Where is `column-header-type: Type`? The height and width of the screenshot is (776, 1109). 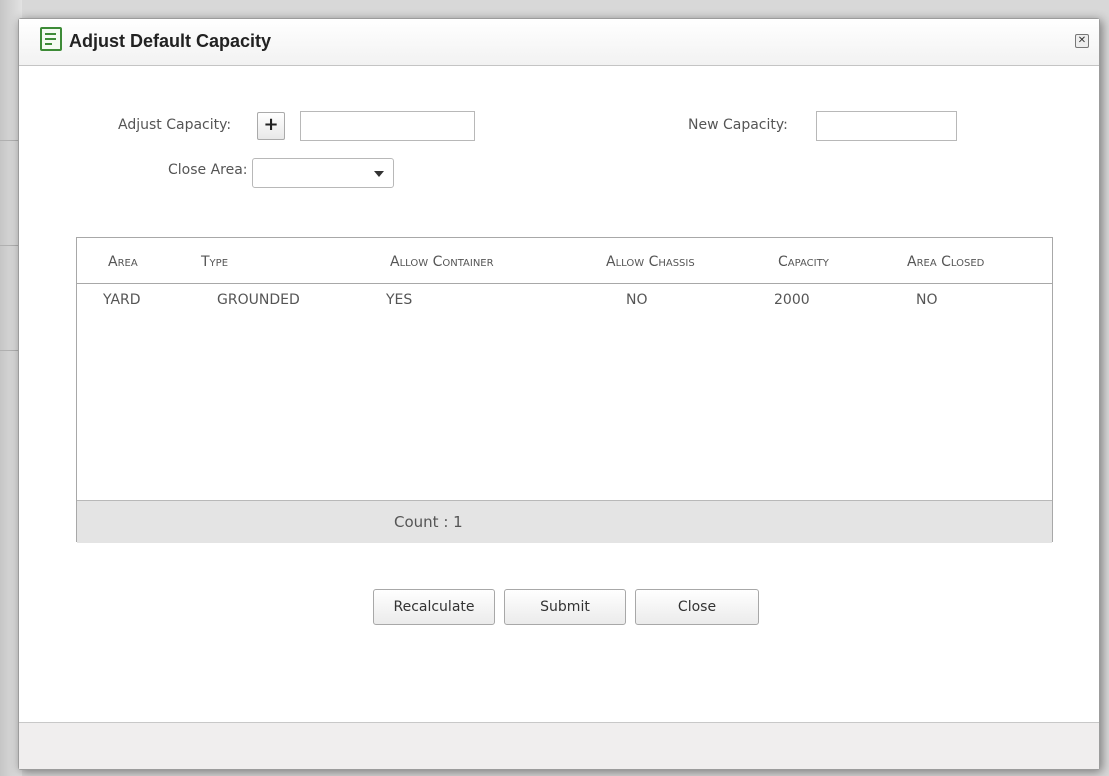
column-header-type: Type is located at coordinates (214, 262).